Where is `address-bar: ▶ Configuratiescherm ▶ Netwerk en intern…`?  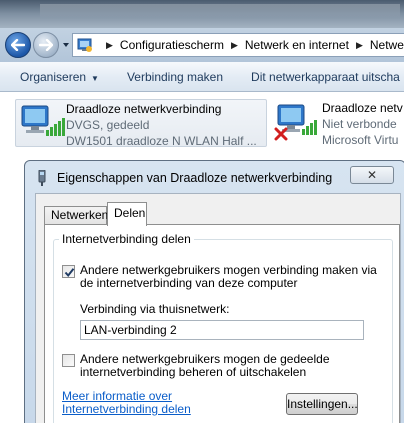
address-bar: ▶ Configuratiescherm ▶ Netwerk en intern… is located at coordinates (238, 45).